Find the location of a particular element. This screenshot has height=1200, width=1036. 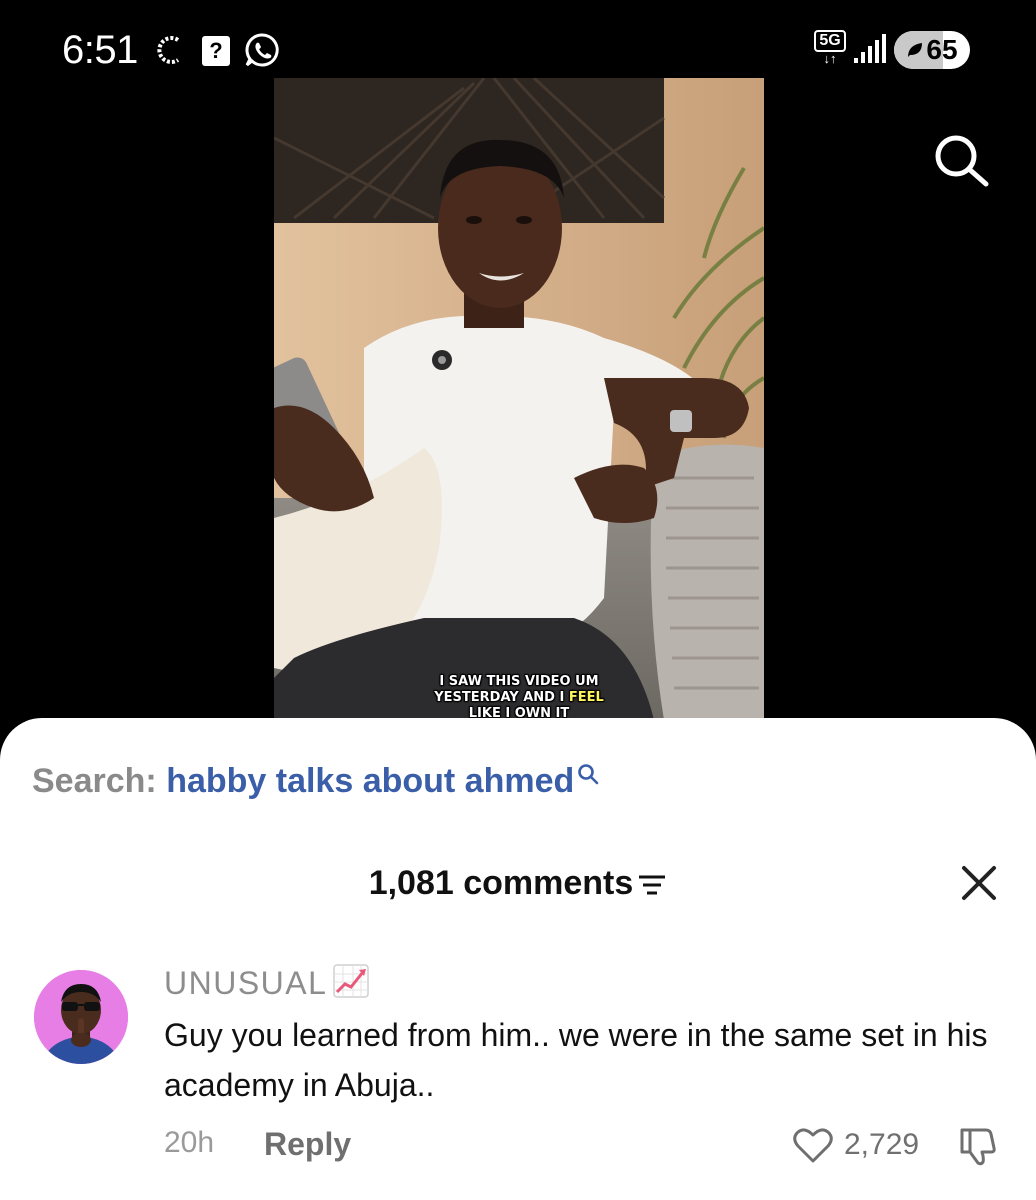

battery-indicator: 65 is located at coordinates (932, 50).